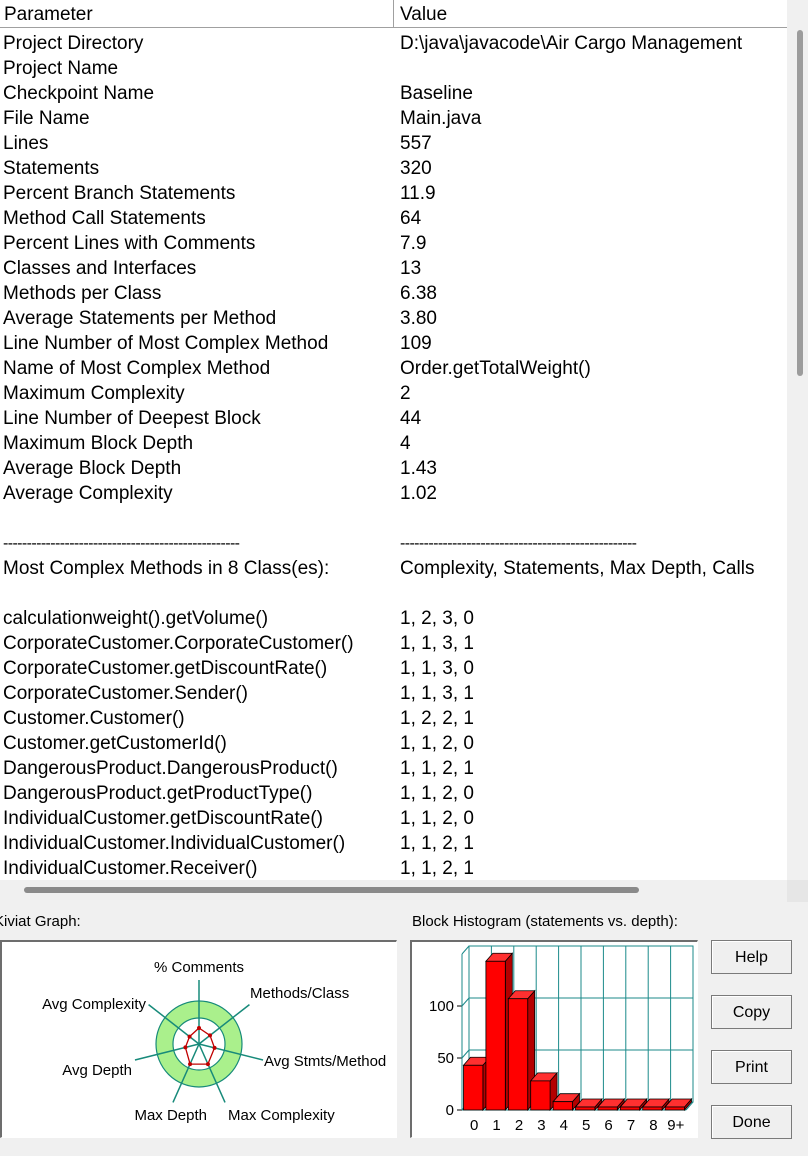  I want to click on parameter-cell: Line Number of Deepest Block, so click(132, 418).